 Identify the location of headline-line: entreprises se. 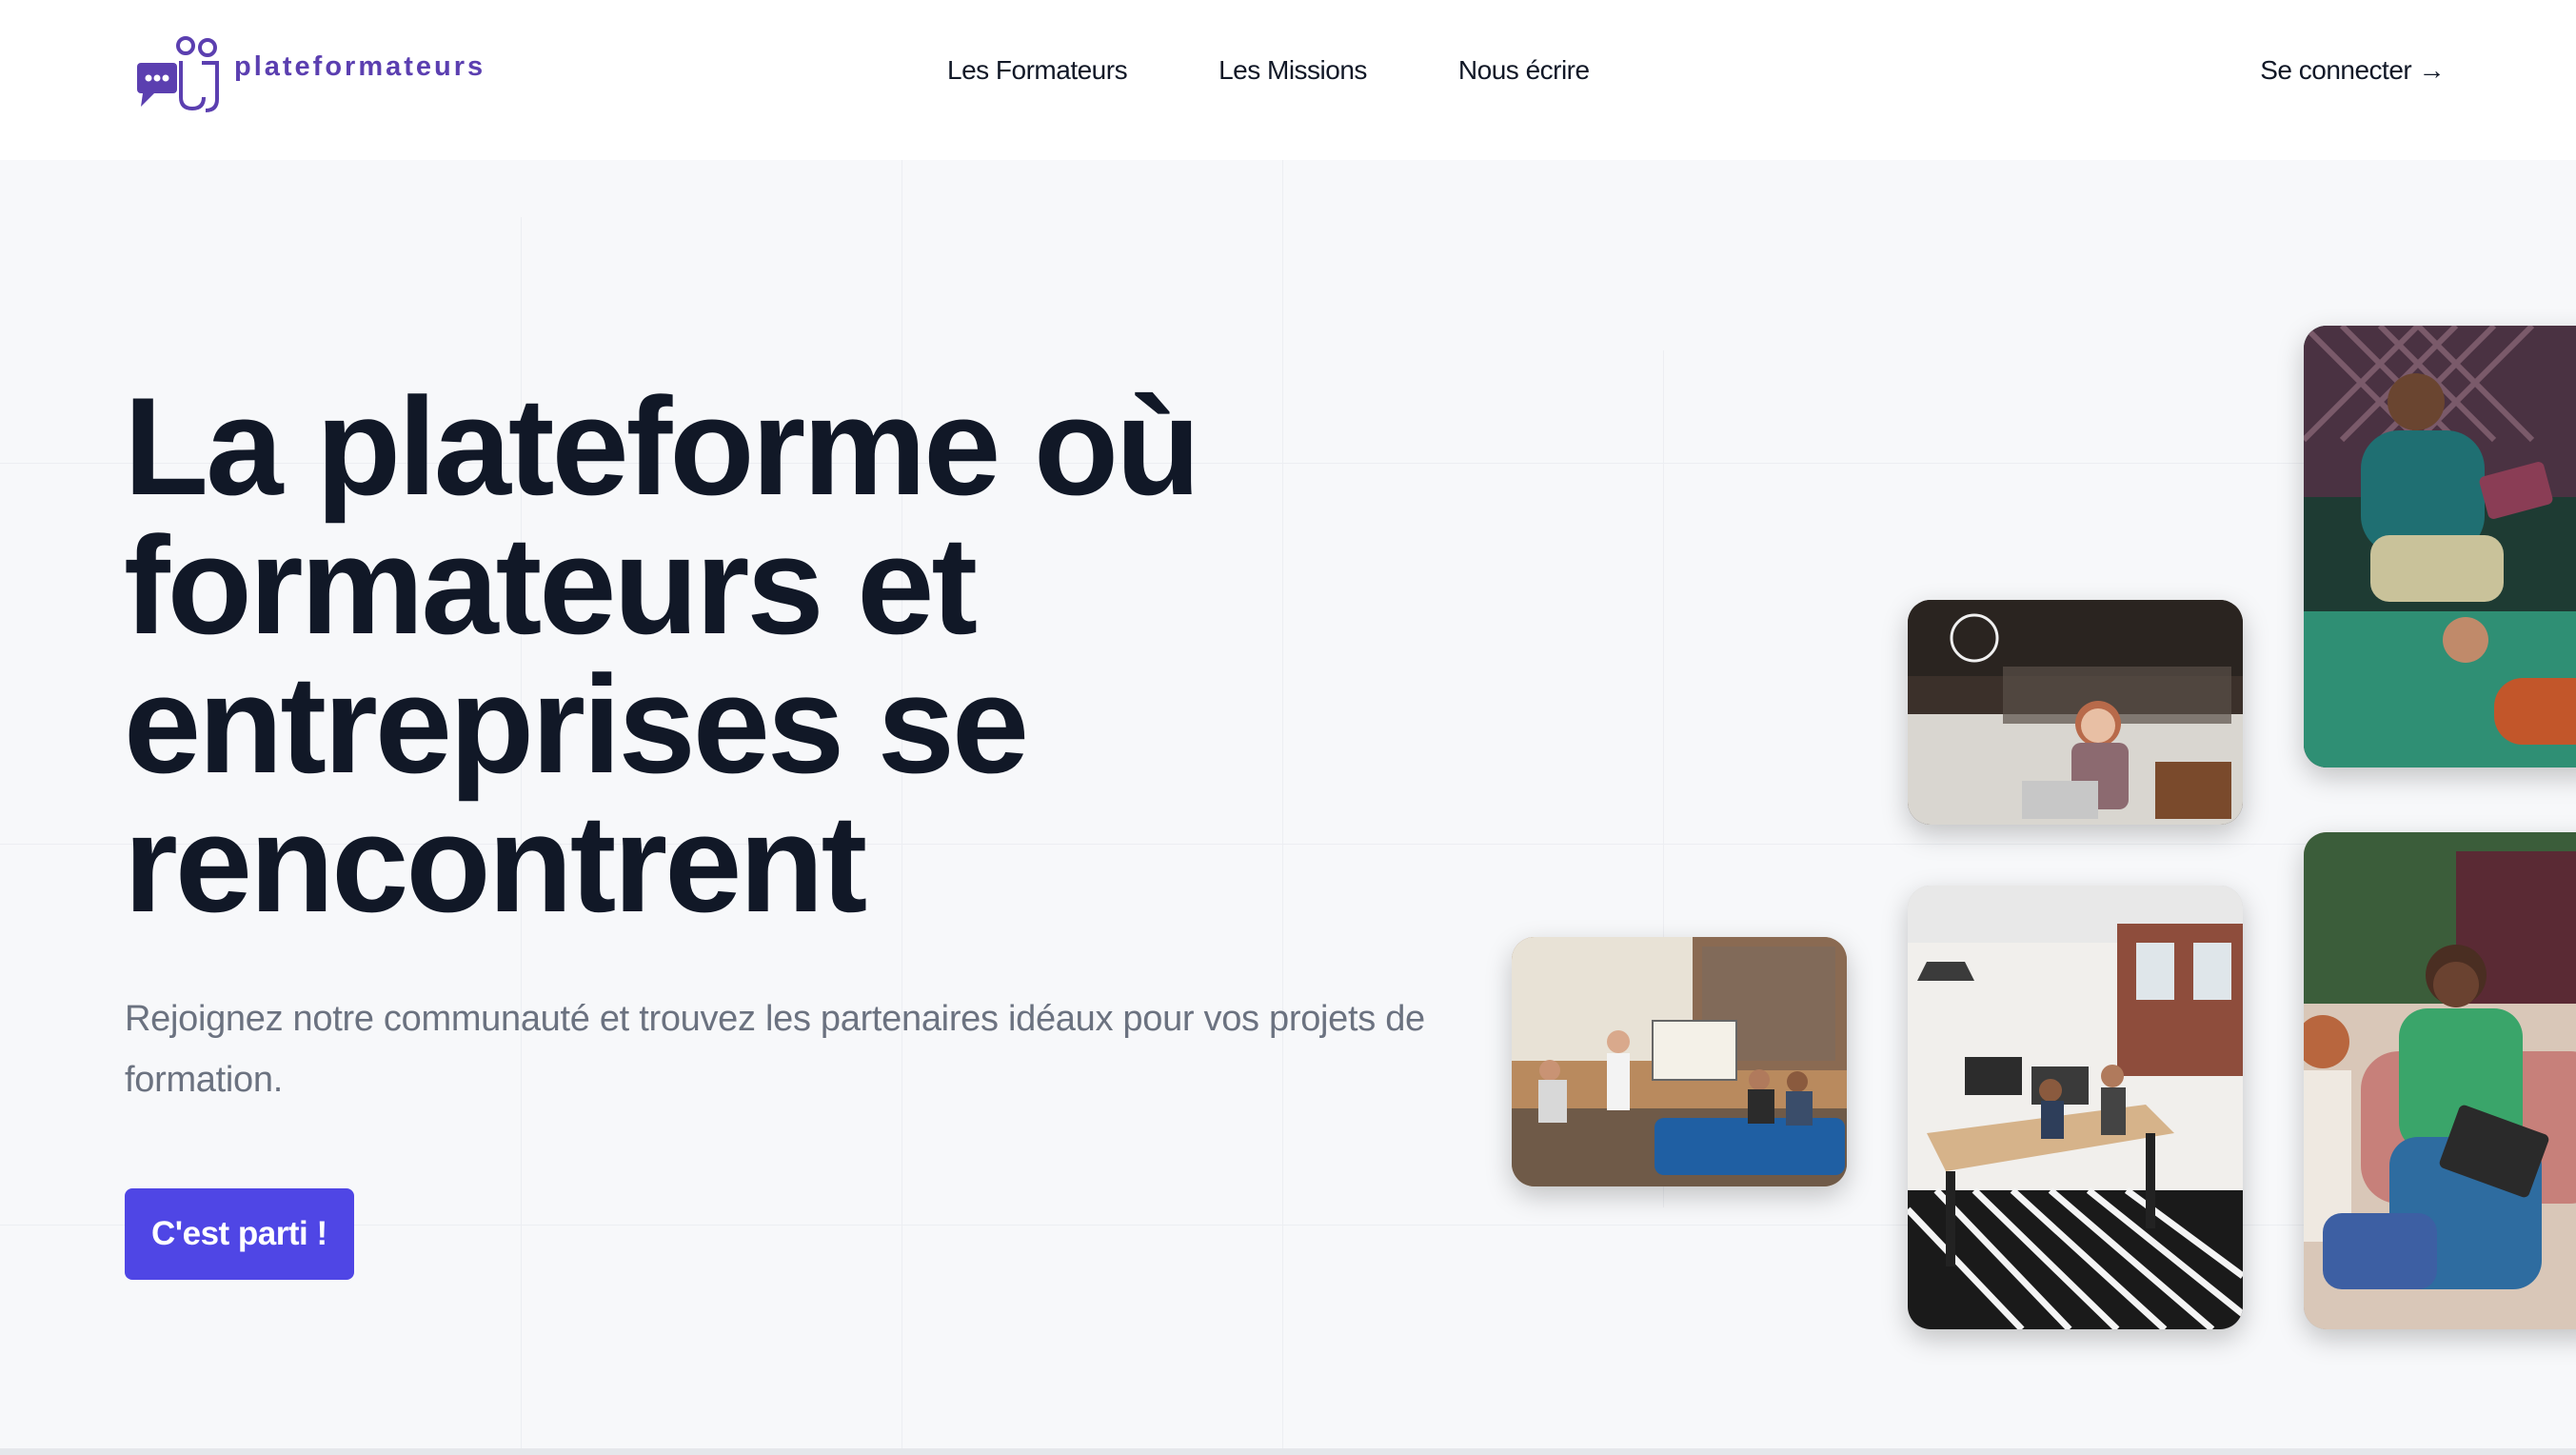
(576, 724).